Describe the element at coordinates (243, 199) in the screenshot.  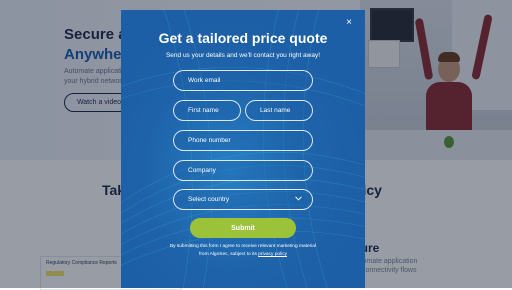
I see `country-select: Select country` at that location.